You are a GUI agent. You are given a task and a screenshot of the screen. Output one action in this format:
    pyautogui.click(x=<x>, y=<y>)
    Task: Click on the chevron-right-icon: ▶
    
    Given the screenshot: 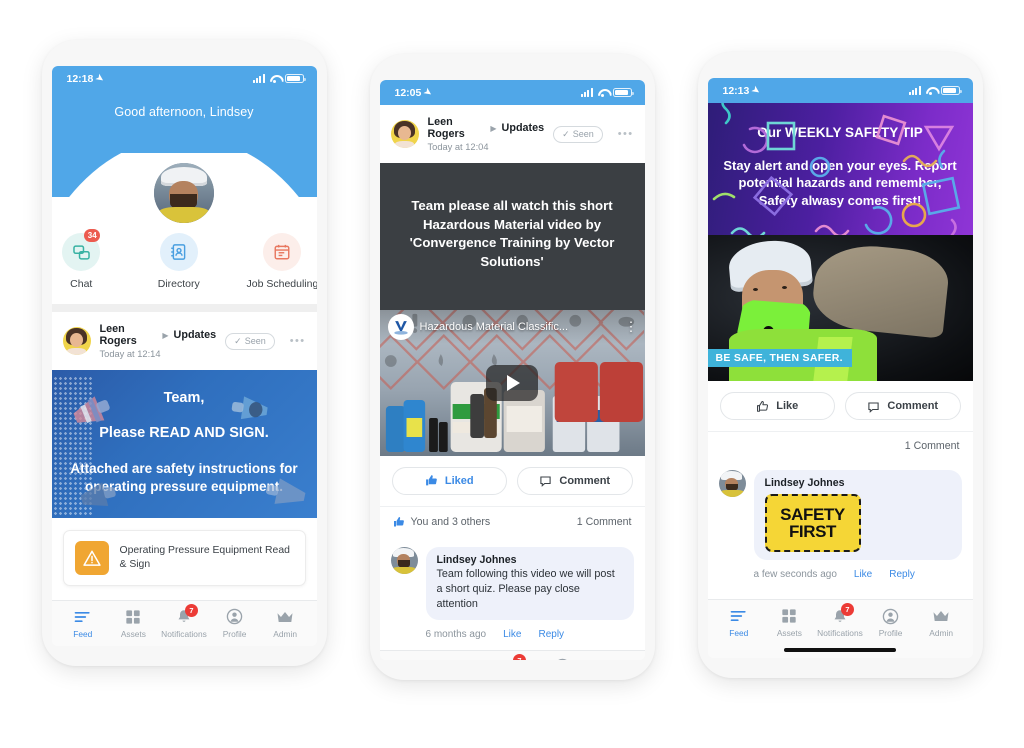 What is the action you would take?
    pyautogui.click(x=493, y=128)
    